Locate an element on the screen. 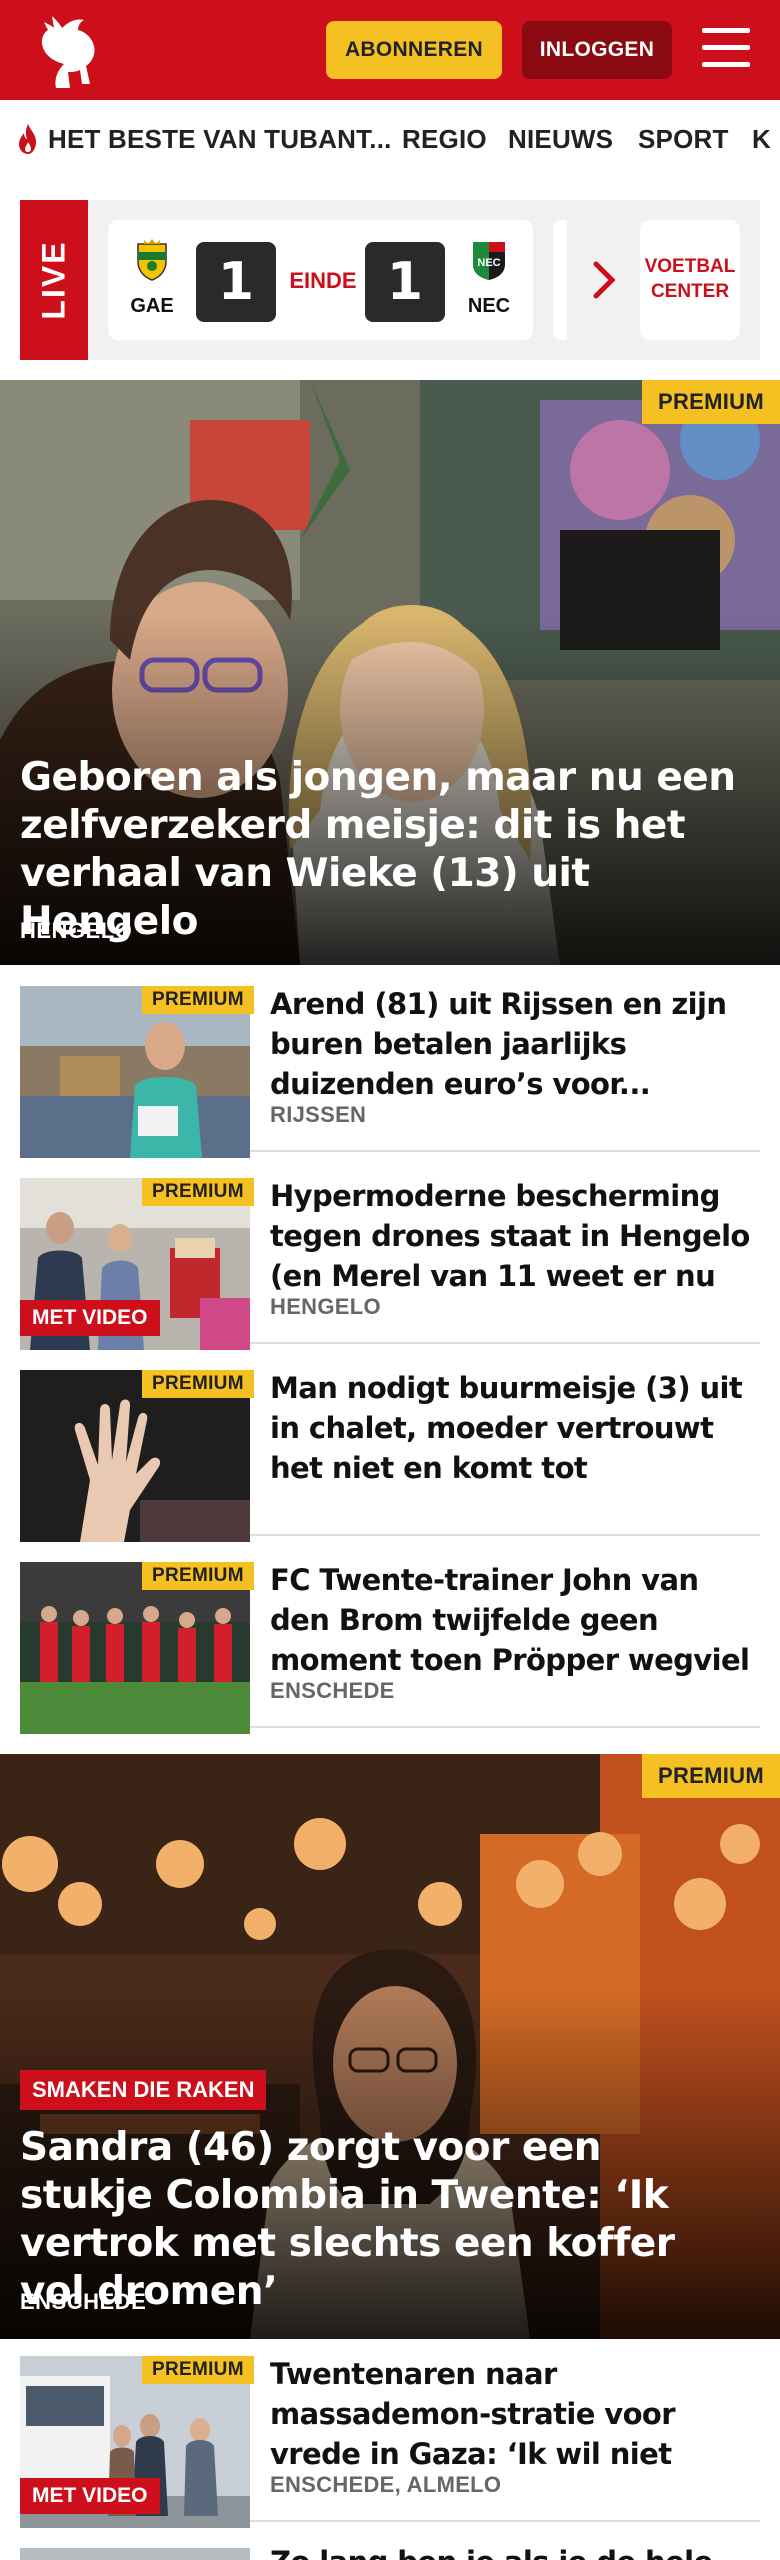  article-thumbnail is located at coordinates (135, 2554).